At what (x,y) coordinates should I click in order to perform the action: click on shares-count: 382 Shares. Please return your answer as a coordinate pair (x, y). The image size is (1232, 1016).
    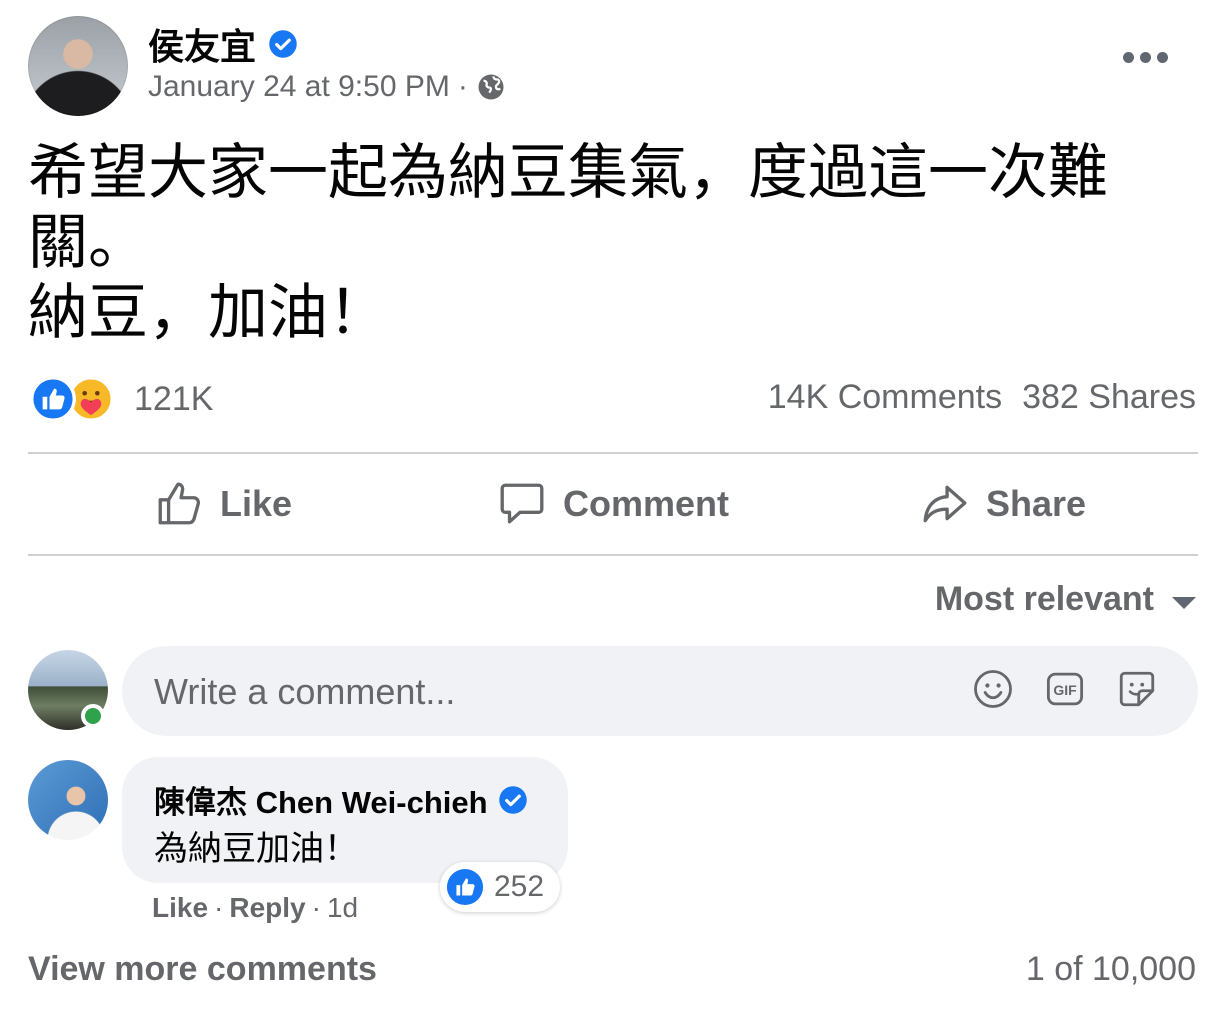
    Looking at the image, I should click on (1109, 397).